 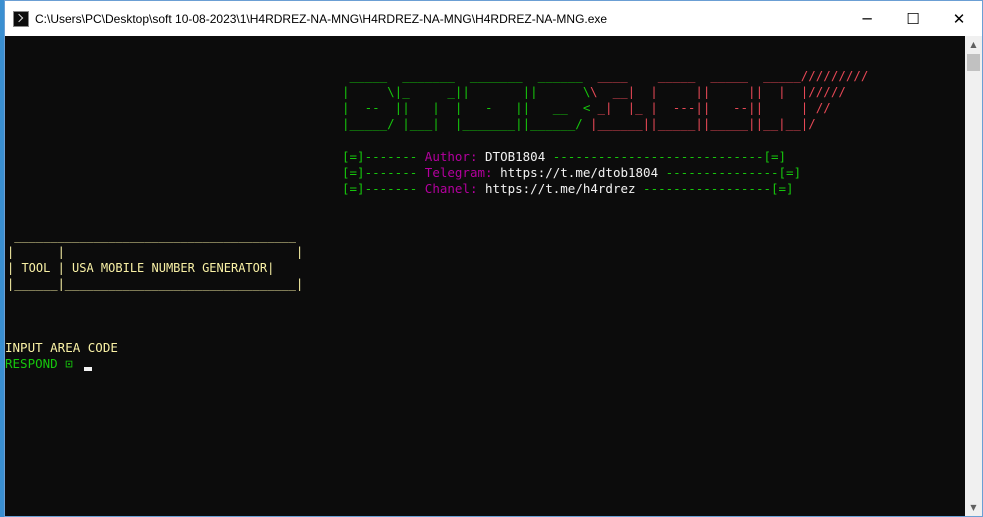 I want to click on info-suffix: ---------------[=], so click(x=730, y=172).